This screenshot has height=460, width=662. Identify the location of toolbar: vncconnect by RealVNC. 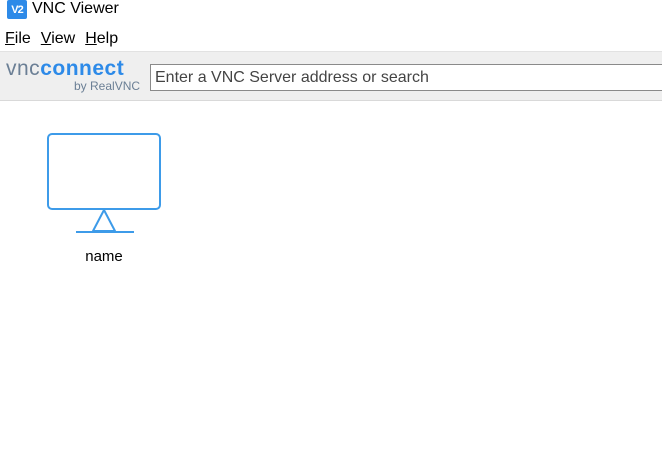
(331, 76).